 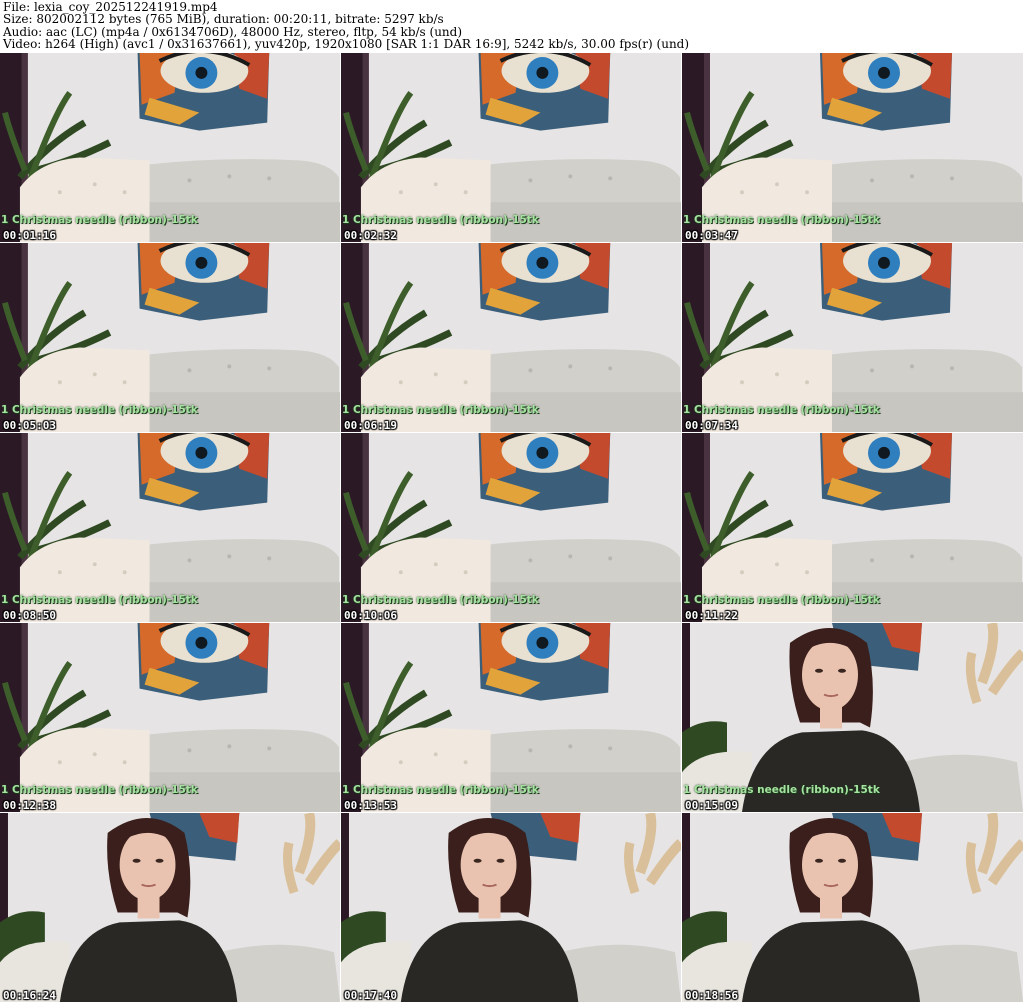 What do you see at coordinates (511, 338) in the screenshot?
I see `thumbnail-frame: 1 Christmas needle (ribbon)-15tk 00:06:19` at bounding box center [511, 338].